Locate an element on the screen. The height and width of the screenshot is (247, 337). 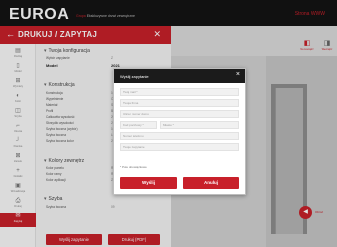
company-field is located at coordinates (179, 103).